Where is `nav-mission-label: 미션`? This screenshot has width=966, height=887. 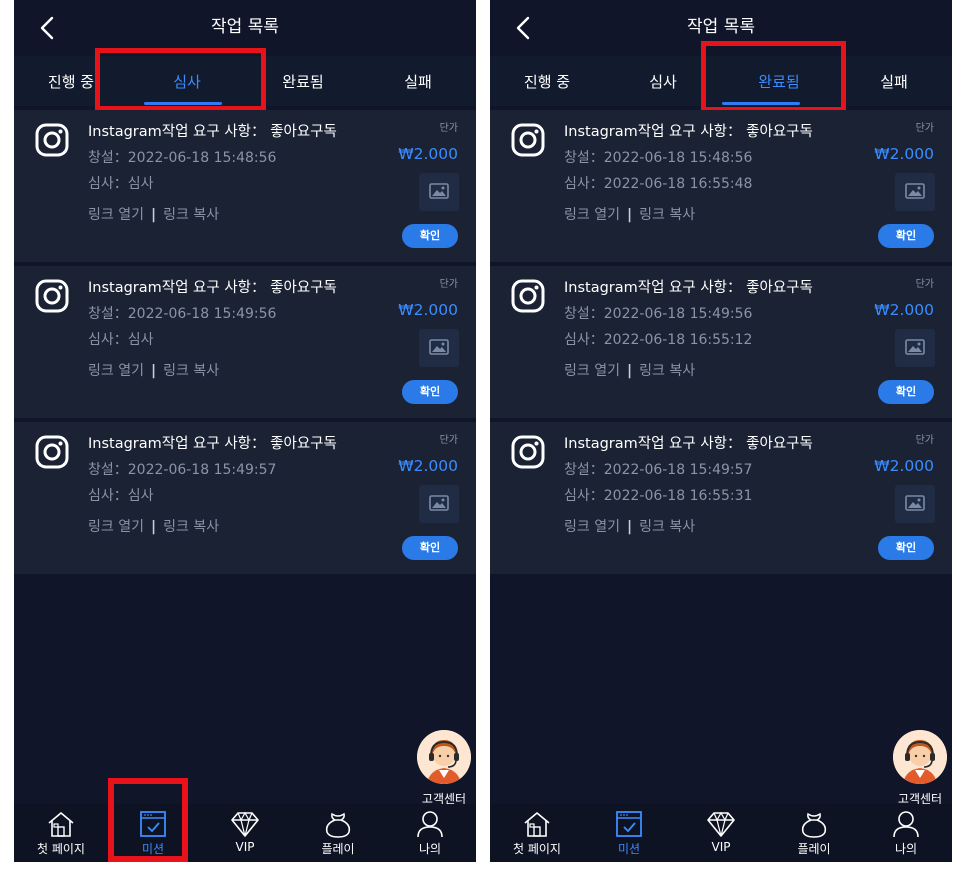
nav-mission-label: 미션 is located at coordinates (629, 849).